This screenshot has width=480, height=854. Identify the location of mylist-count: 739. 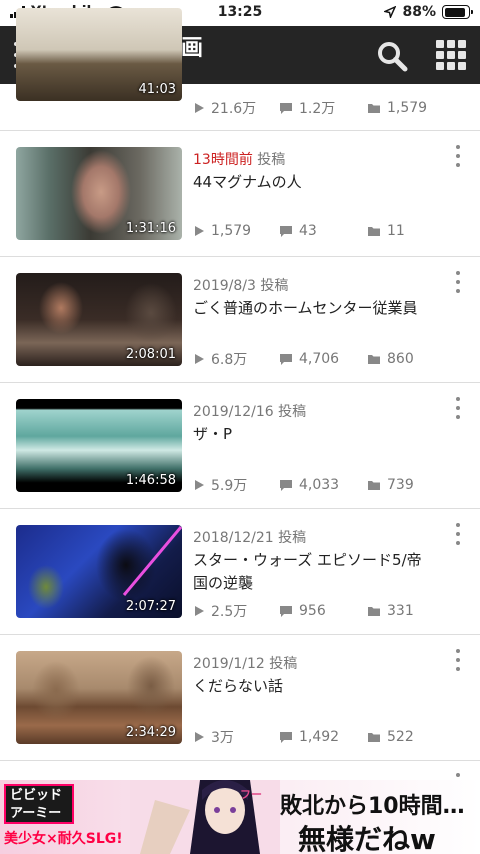
(390, 485).